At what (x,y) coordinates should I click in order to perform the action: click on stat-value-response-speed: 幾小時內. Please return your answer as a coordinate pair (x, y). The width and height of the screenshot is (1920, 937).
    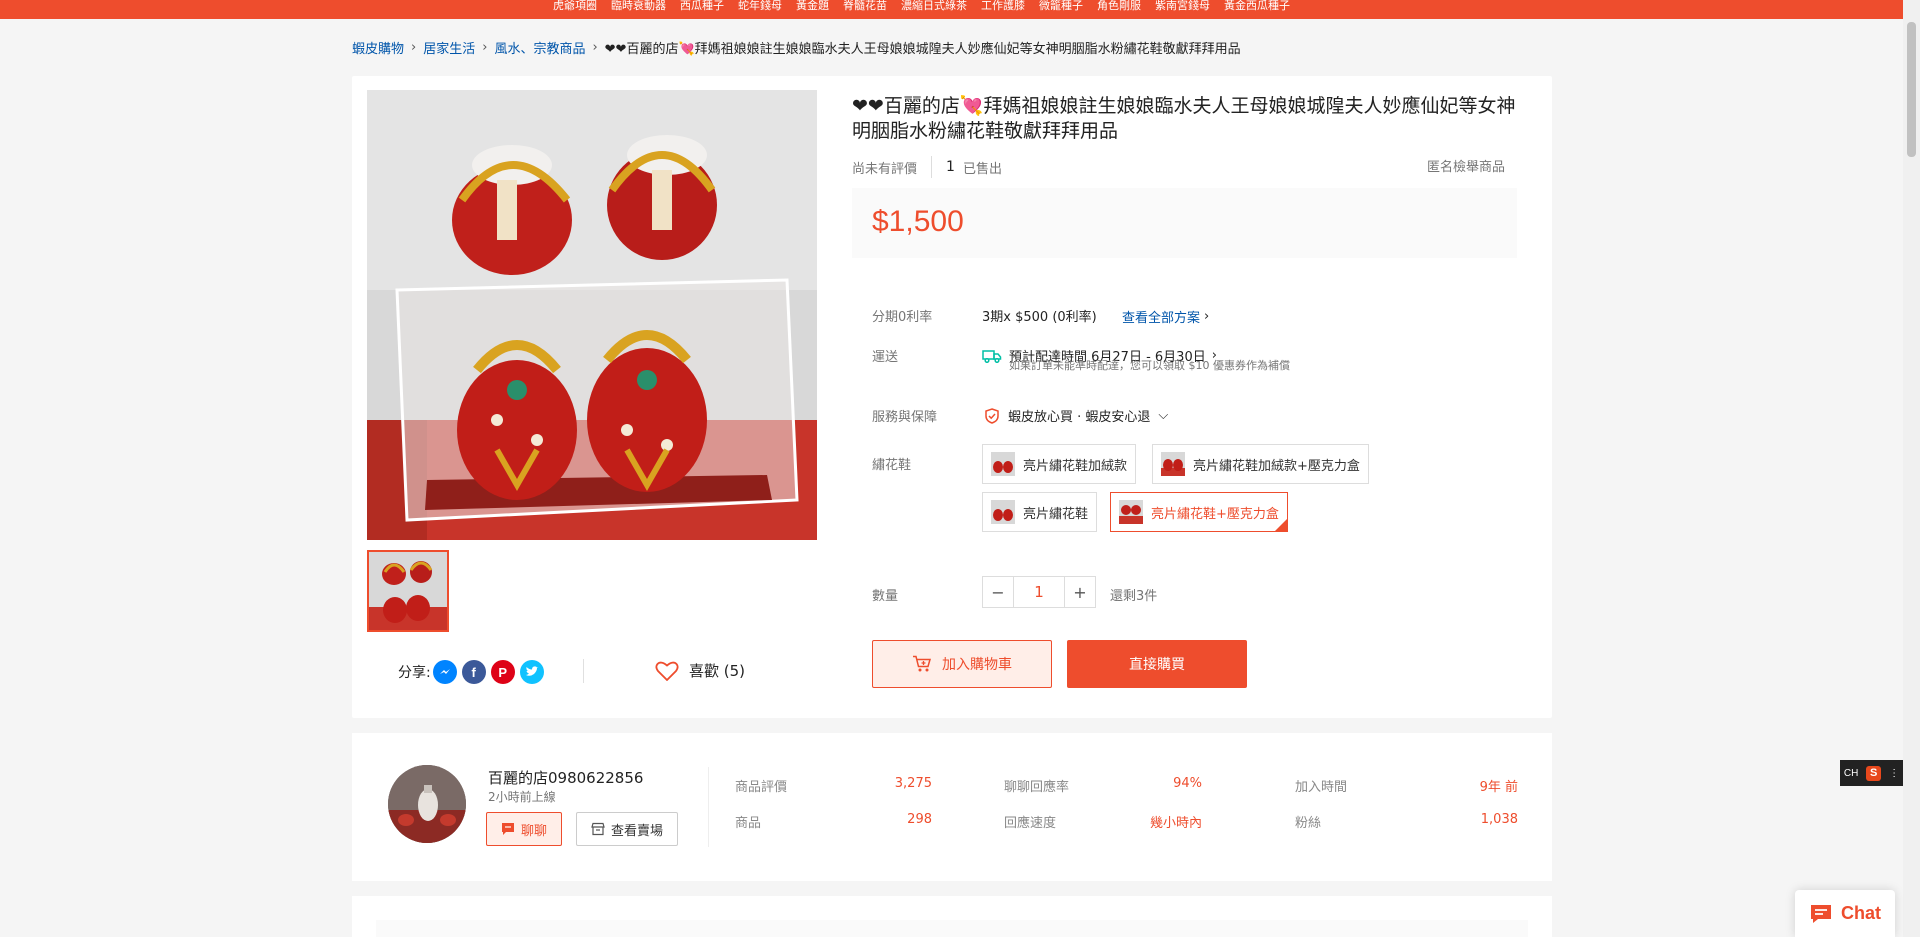
    Looking at the image, I should click on (1175, 823).